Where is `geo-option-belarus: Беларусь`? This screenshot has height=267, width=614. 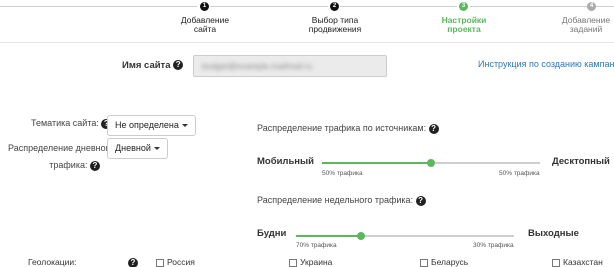
geo-option-belarus: Беларусь is located at coordinates (444, 262).